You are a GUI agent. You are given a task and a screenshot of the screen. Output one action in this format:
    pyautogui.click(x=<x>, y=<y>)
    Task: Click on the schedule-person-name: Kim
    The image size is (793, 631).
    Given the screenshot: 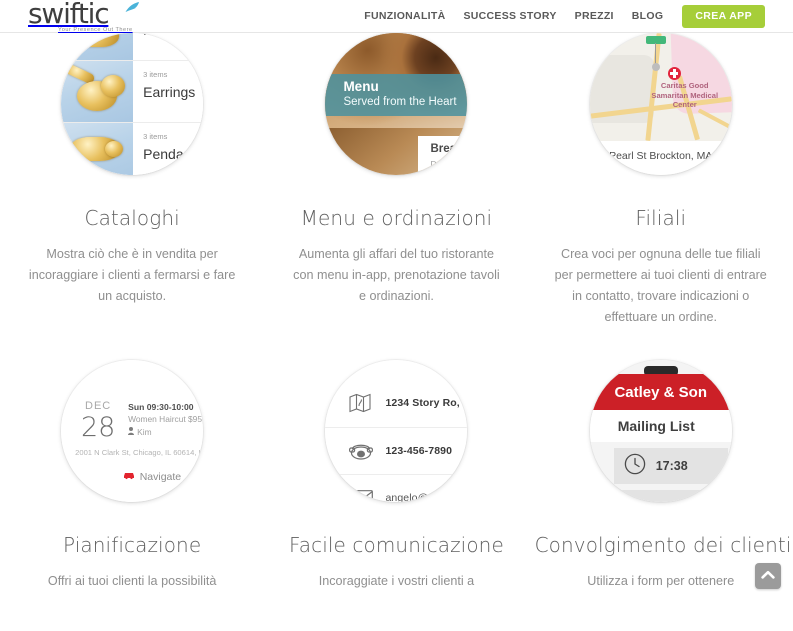 What is the action you would take?
    pyautogui.click(x=144, y=432)
    